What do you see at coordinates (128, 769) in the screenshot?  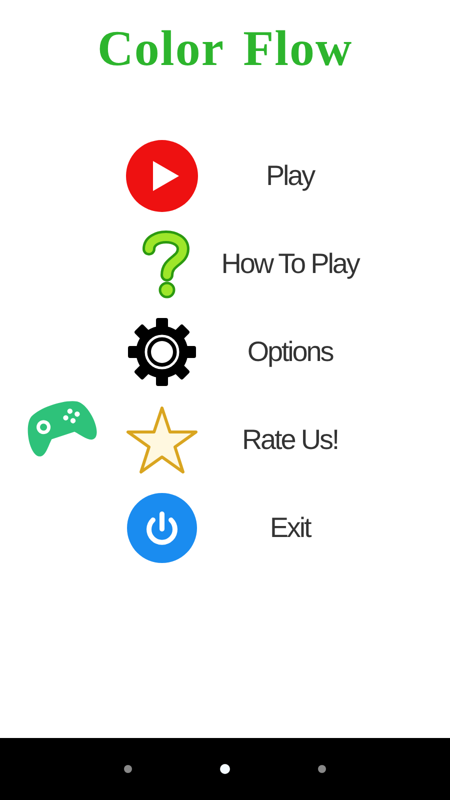 I see `back-dot-icon` at bounding box center [128, 769].